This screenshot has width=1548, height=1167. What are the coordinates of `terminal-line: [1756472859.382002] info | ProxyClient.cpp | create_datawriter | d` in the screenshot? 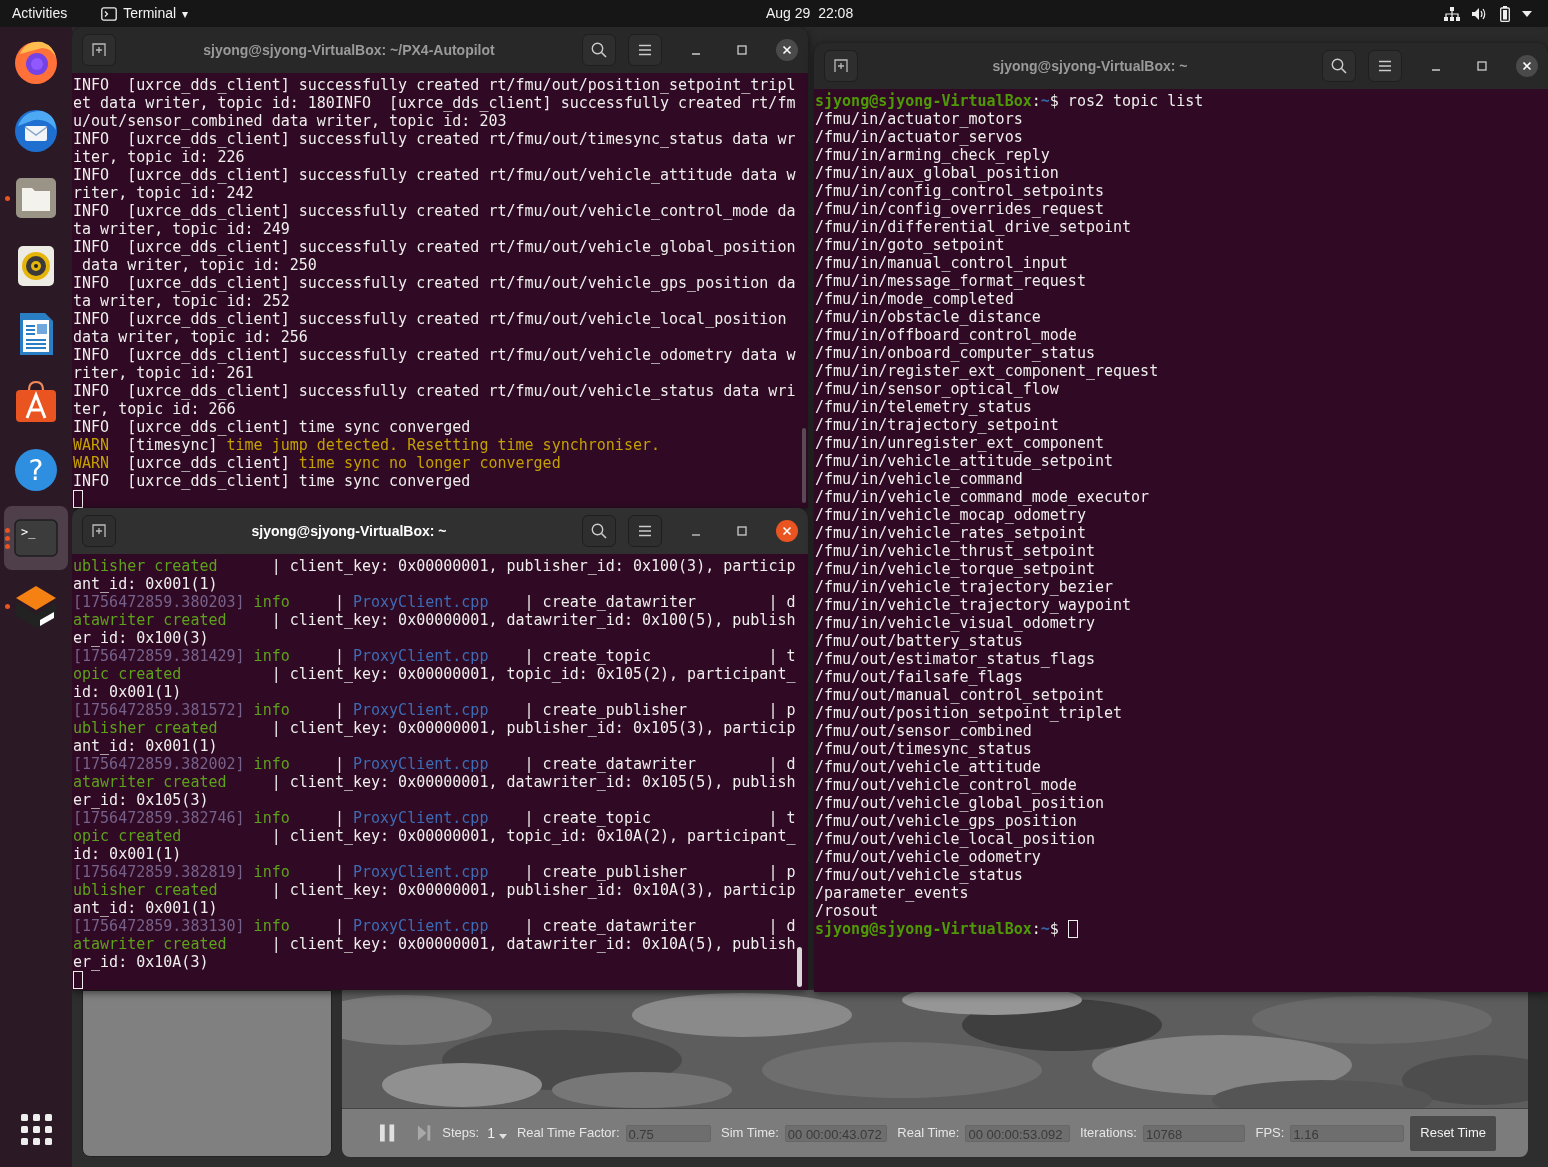 It's located at (434, 764).